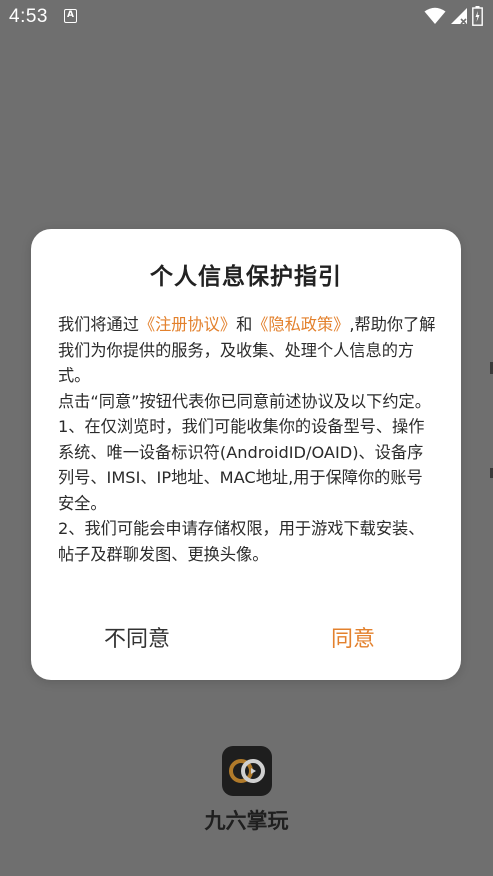 Image resolution: width=493 pixels, height=876 pixels. I want to click on app-logo, so click(247, 771).